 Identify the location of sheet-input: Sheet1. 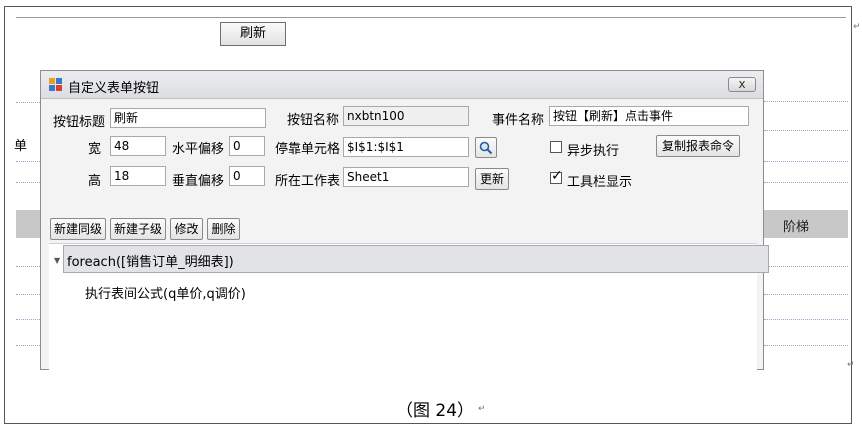
(406, 177).